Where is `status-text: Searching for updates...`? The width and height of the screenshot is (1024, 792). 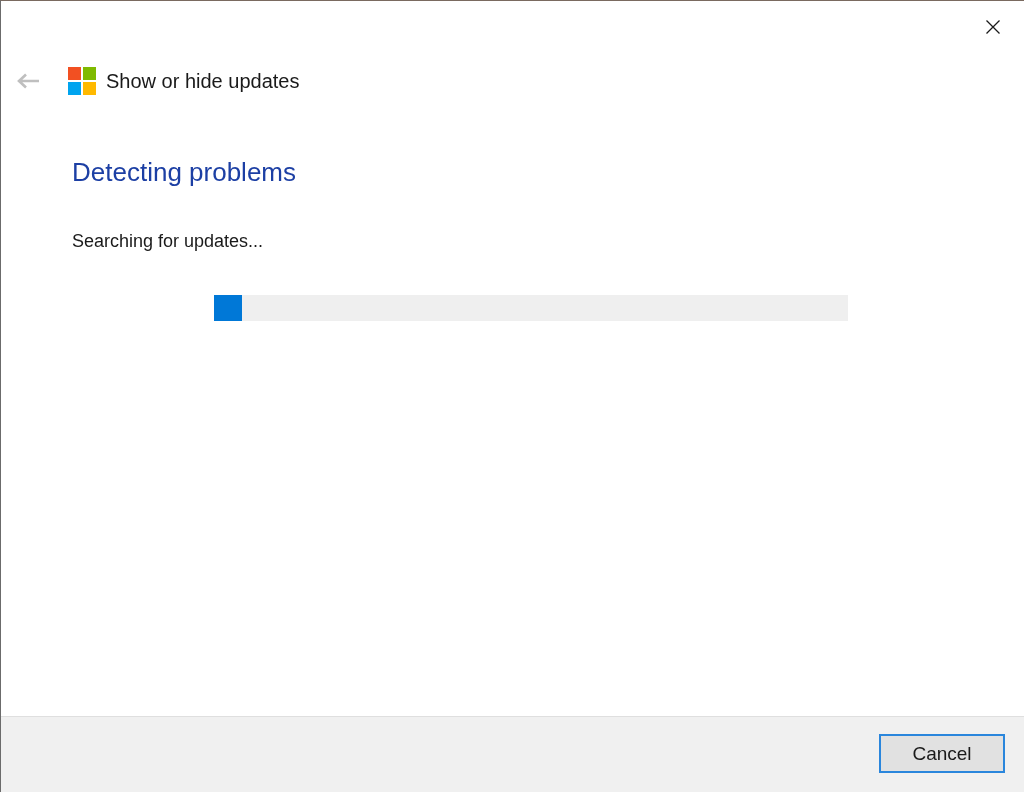 status-text: Searching for updates... is located at coordinates (168, 241).